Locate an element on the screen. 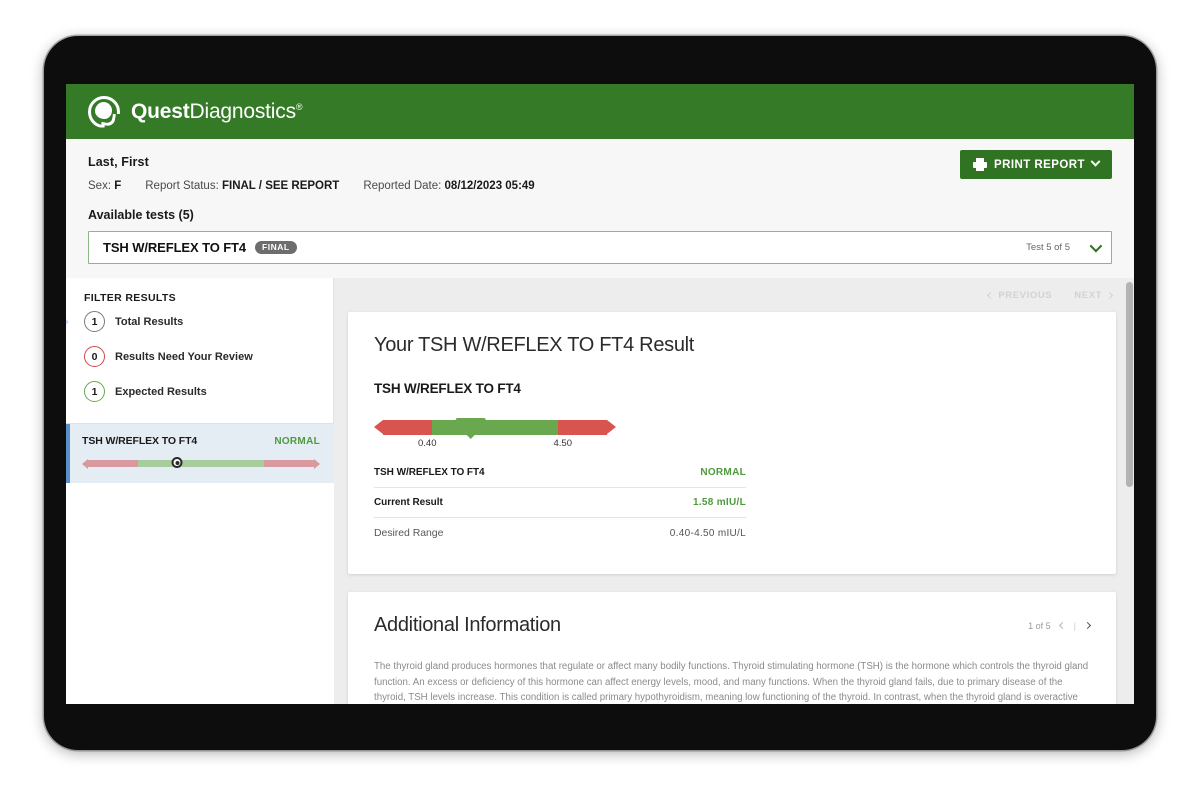  sidebar-result-item: TSH W/REFLEX TO FT4 NORMAL is located at coordinates (200, 453).